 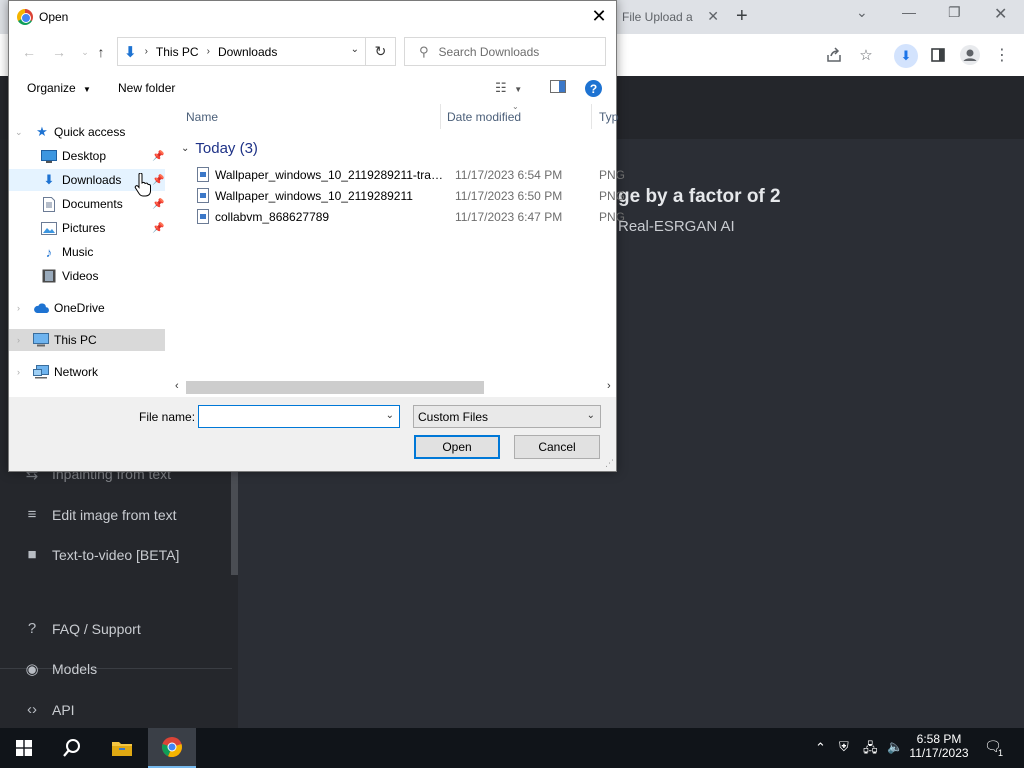 What do you see at coordinates (87, 372) in the screenshot?
I see `nav-item-network: › Network` at bounding box center [87, 372].